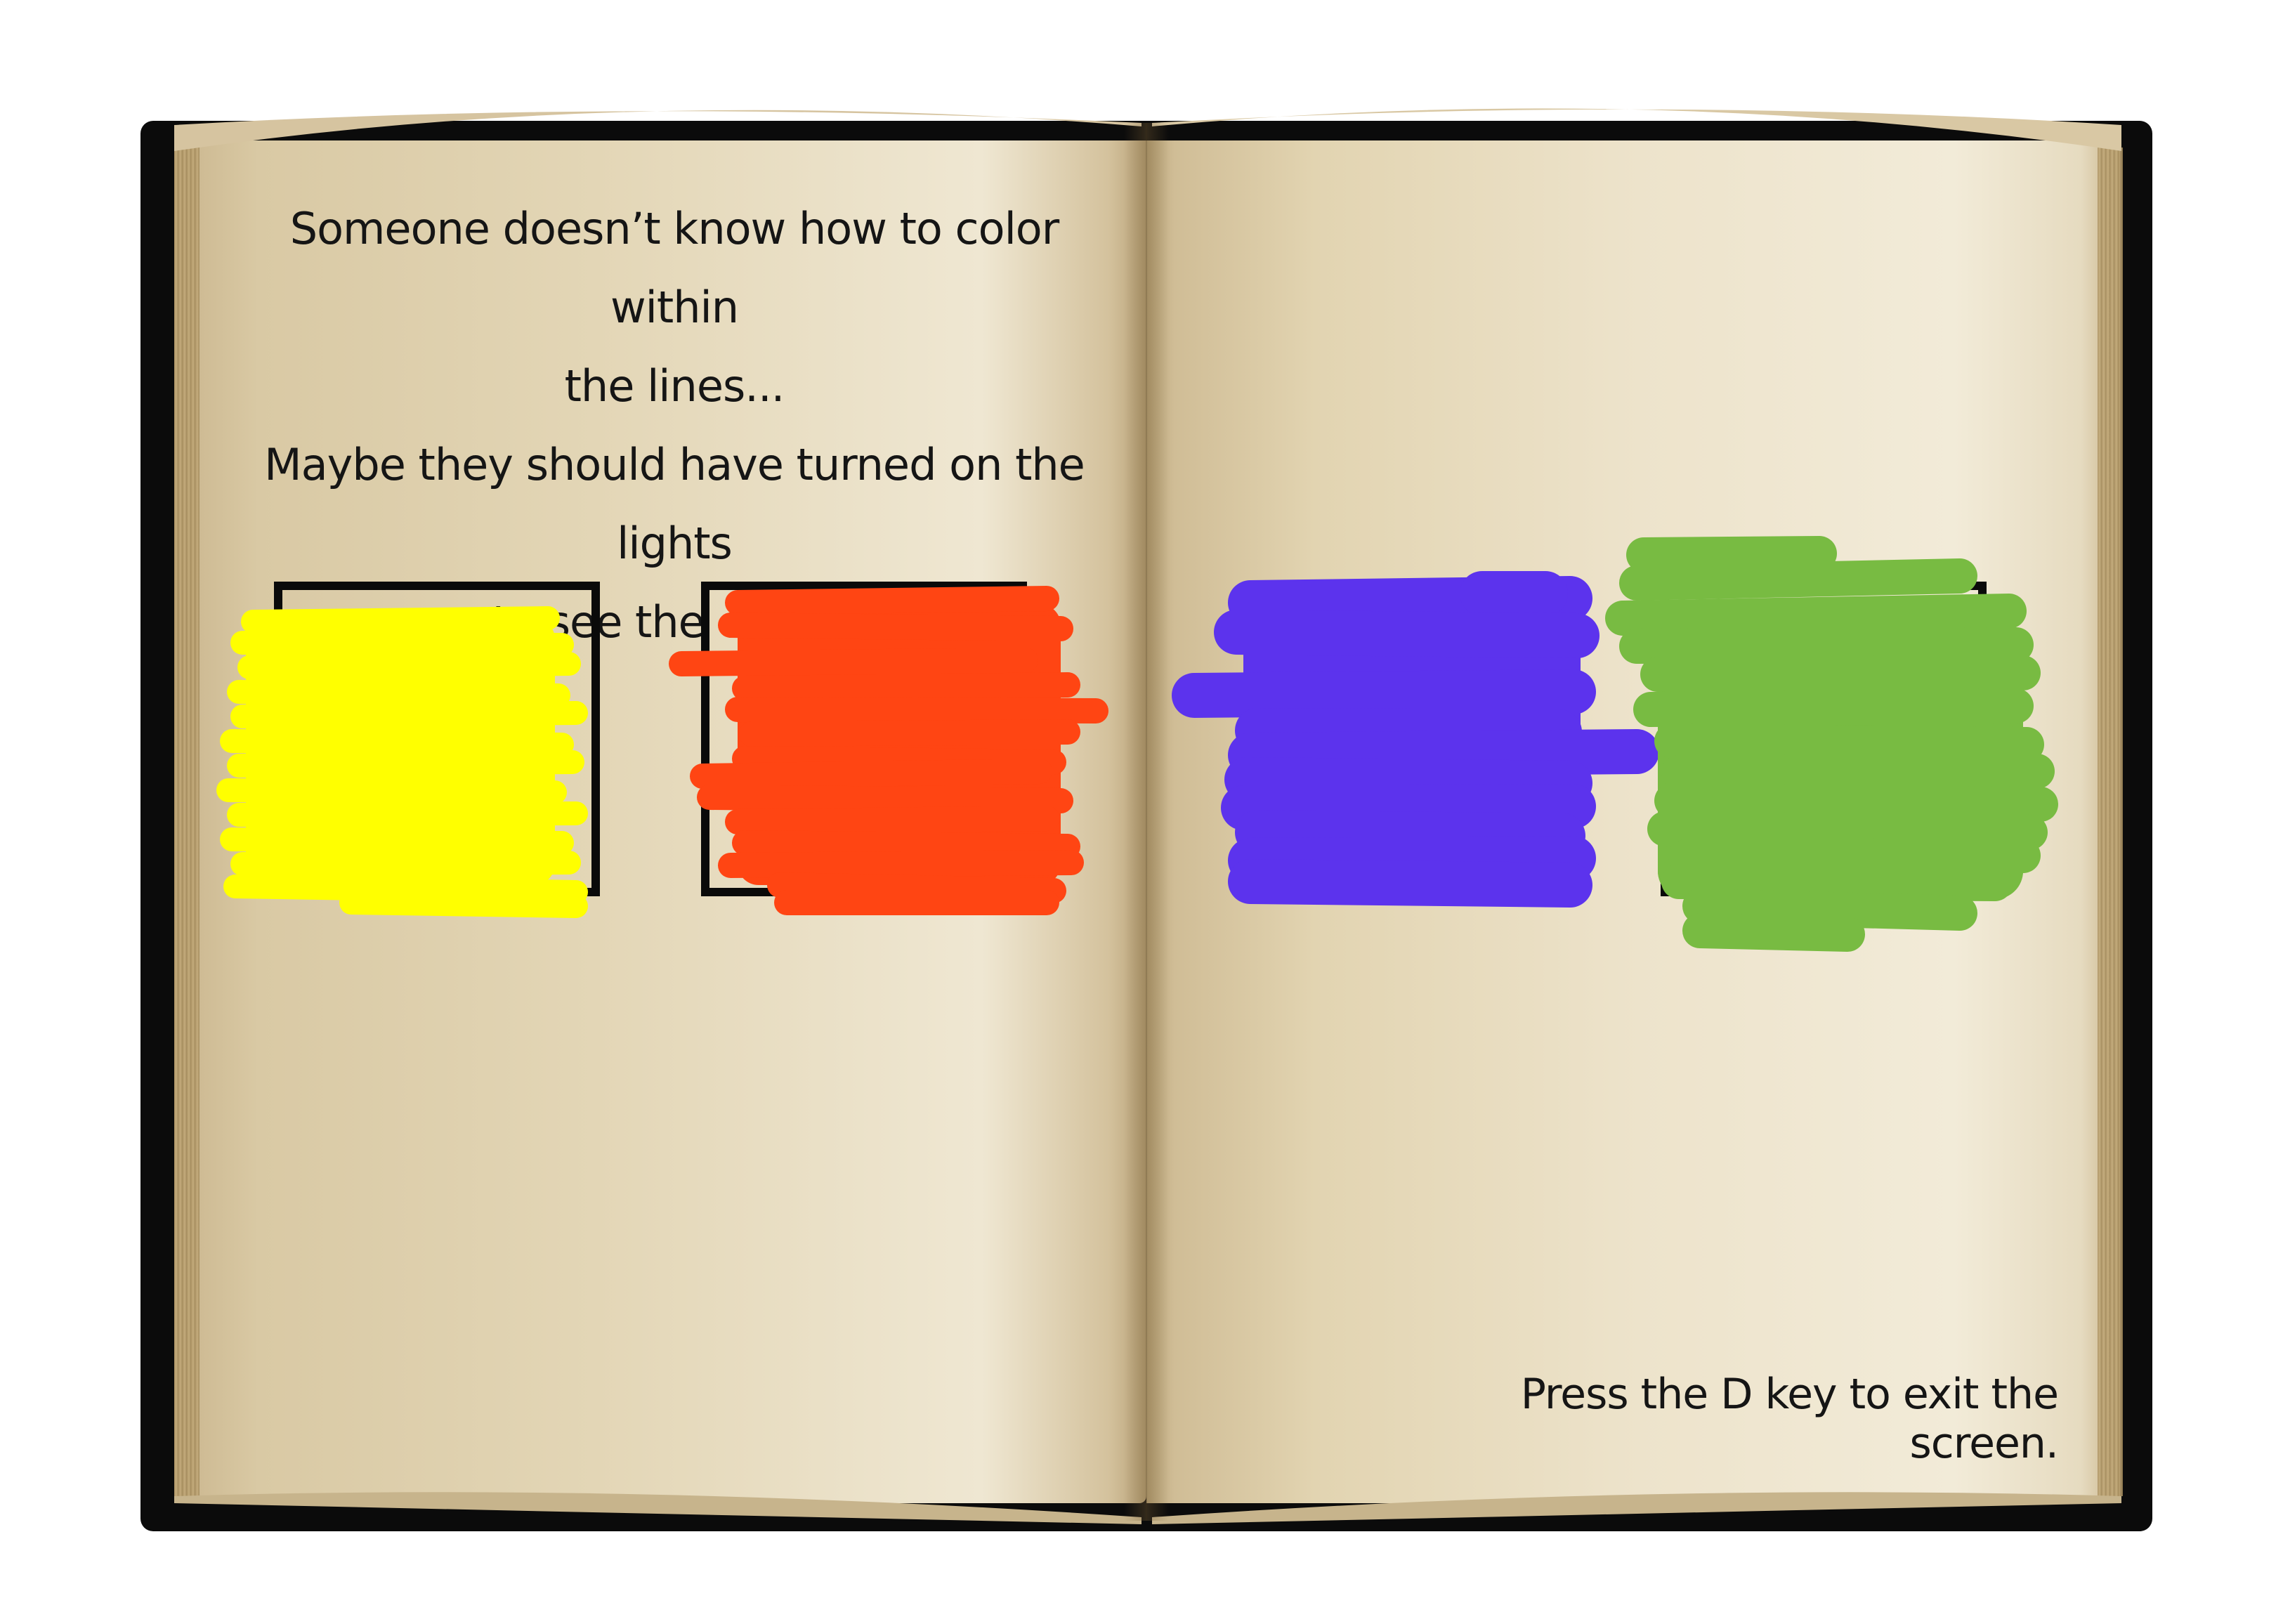 The height and width of the screenshot is (1624, 2283). Describe the element at coordinates (1789, 1419) in the screenshot. I see `exit-hint: Press the D key to exit the screen.` at that location.